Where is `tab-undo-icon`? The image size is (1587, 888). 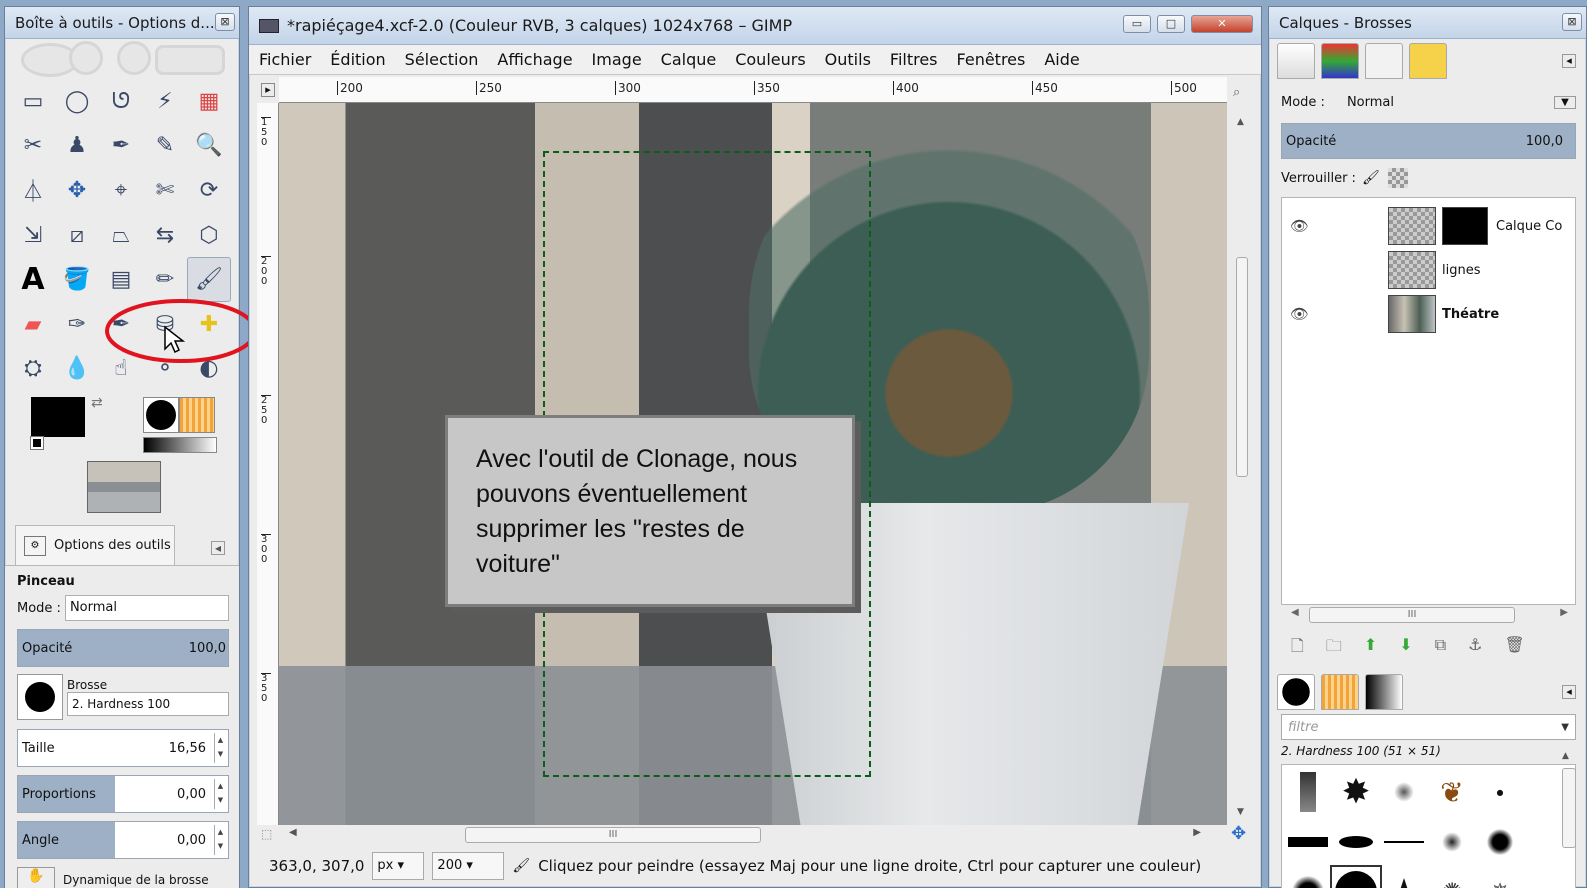 tab-undo-icon is located at coordinates (1428, 61).